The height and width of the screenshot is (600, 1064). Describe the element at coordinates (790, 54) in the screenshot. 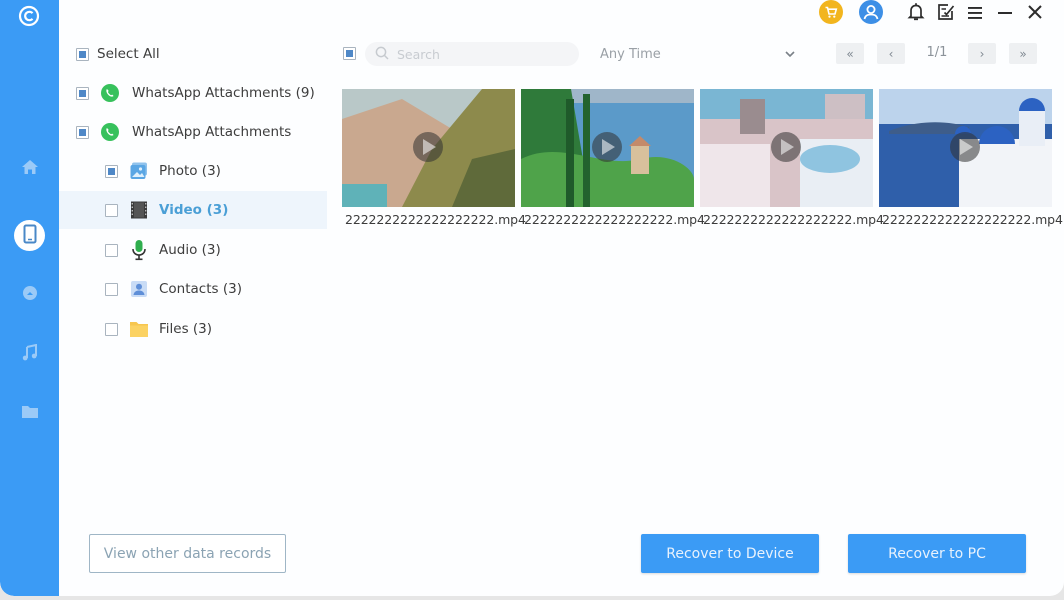

I see `chevron-down-icon` at that location.